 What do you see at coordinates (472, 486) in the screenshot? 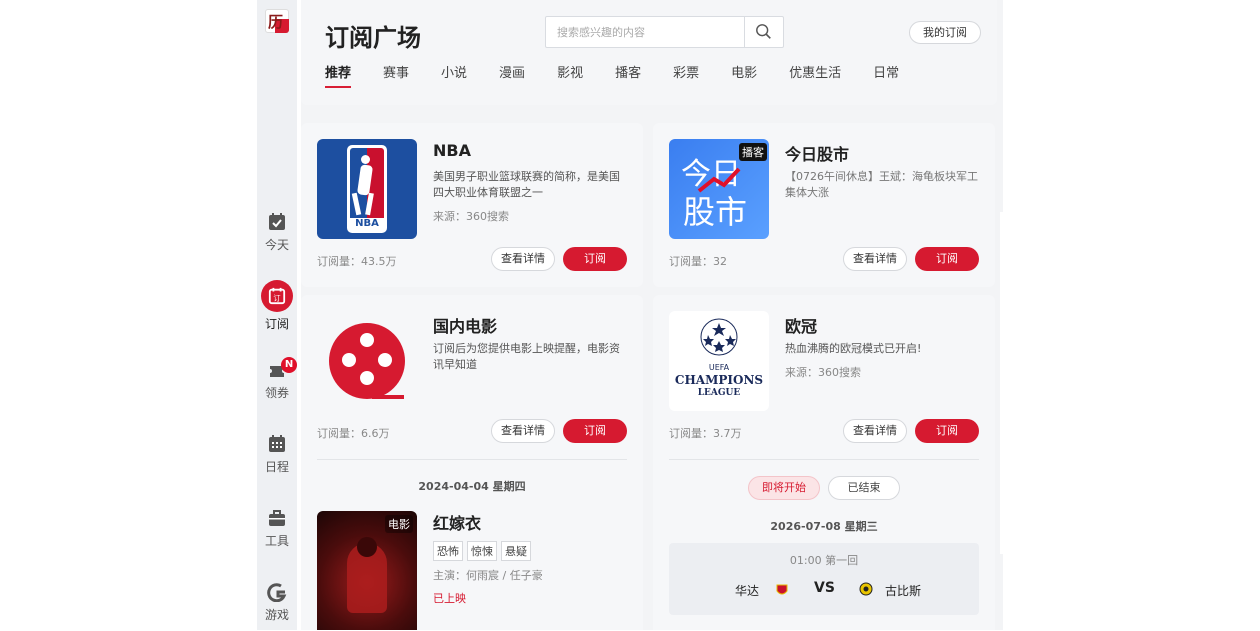
I see `list-date: 2024-04-04 星期四` at bounding box center [472, 486].